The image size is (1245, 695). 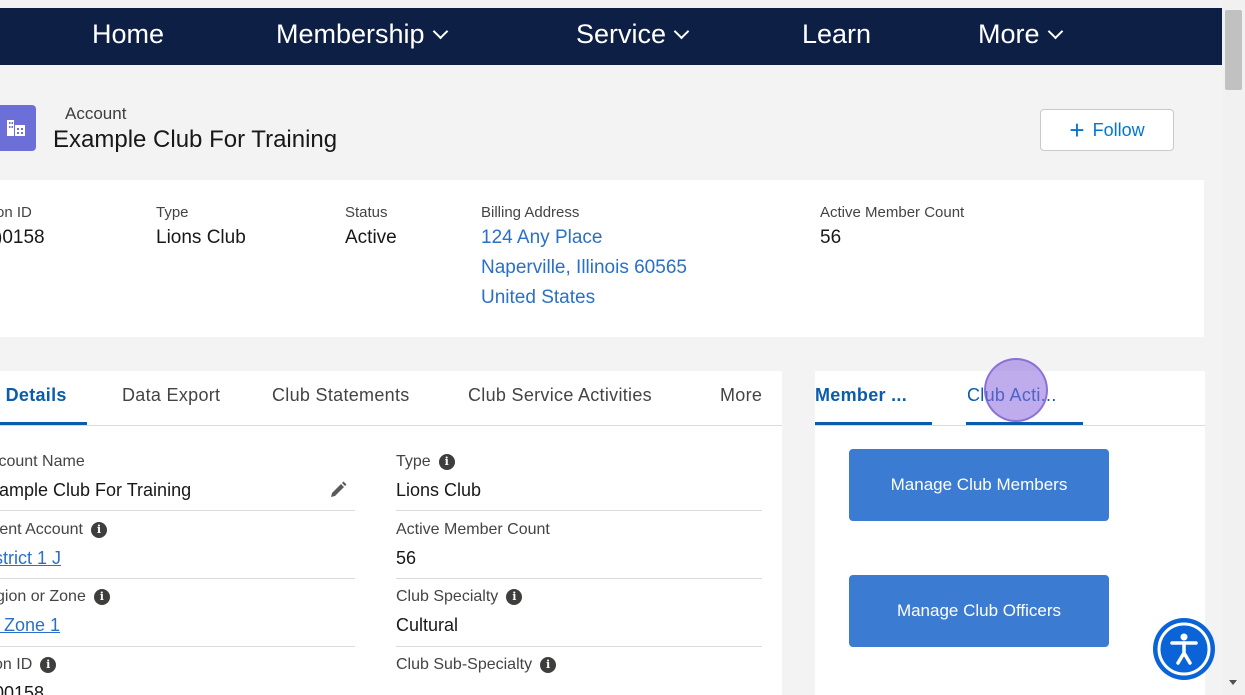 What do you see at coordinates (18, 128) in the screenshot?
I see `account-icon` at bounding box center [18, 128].